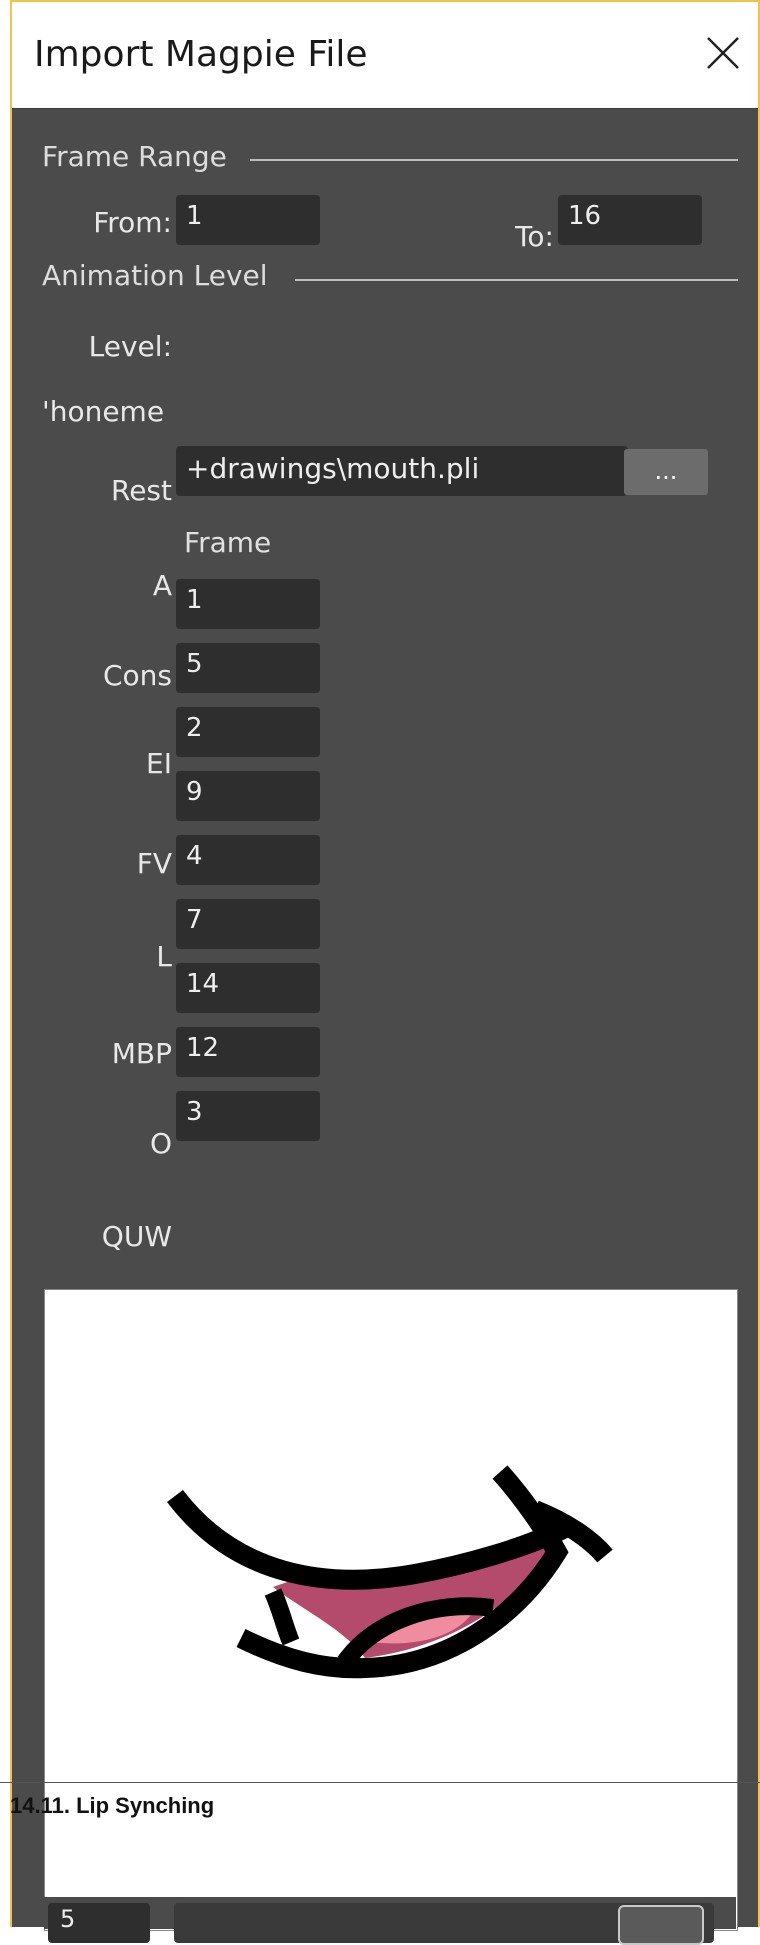  Describe the element at coordinates (248, 988) in the screenshot. I see `phoneme-l-frame-field-2: 14` at that location.